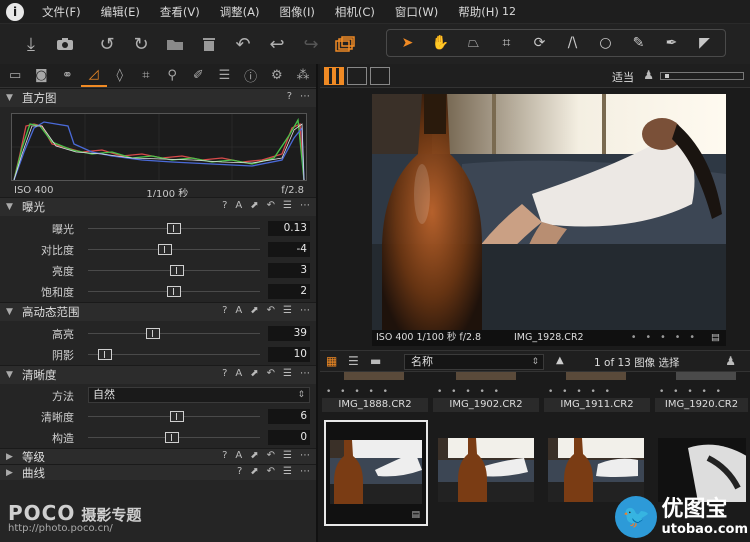 The width and height of the screenshot is (750, 542). What do you see at coordinates (705, 43) in the screenshot?
I see `annotate-tool-icon: ◤` at bounding box center [705, 43].